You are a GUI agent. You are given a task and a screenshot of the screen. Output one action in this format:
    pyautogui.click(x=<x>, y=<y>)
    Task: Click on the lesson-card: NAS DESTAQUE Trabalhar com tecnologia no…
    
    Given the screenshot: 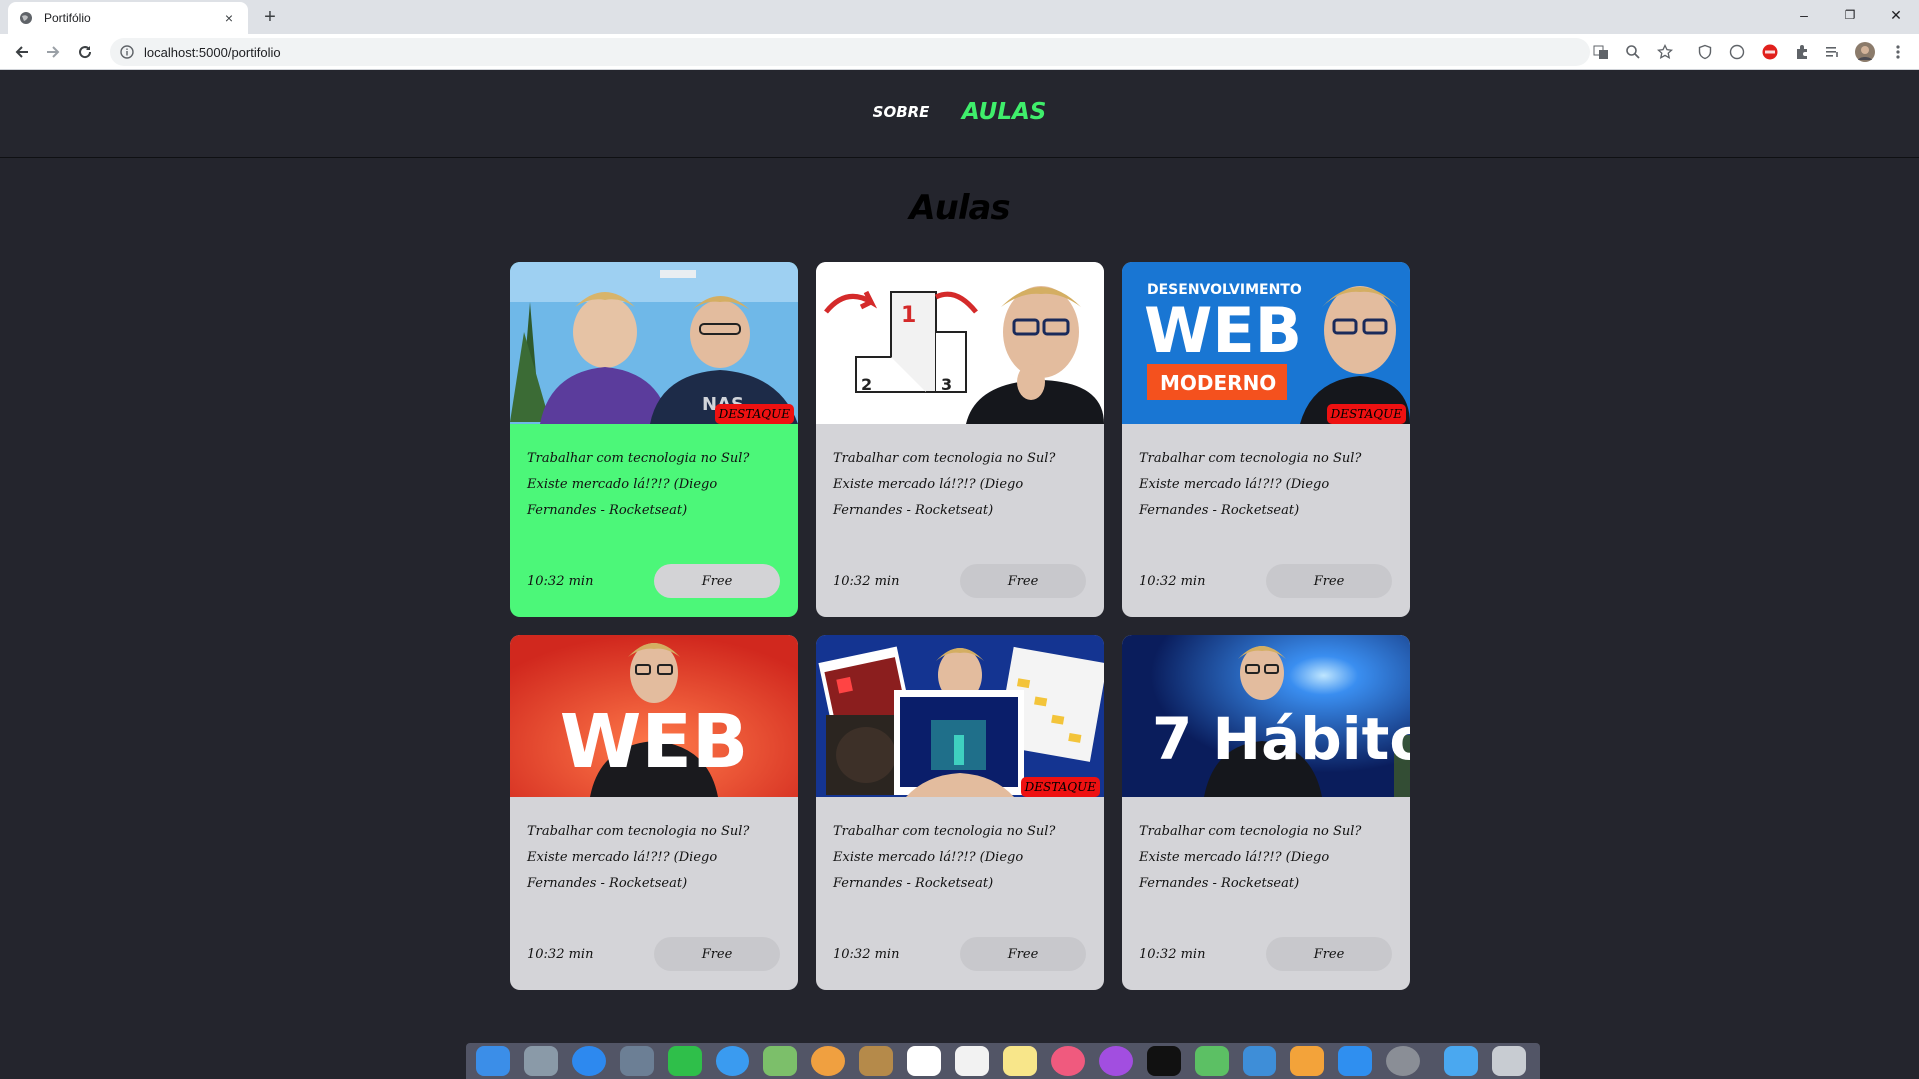 What is the action you would take?
    pyautogui.click(x=654, y=439)
    